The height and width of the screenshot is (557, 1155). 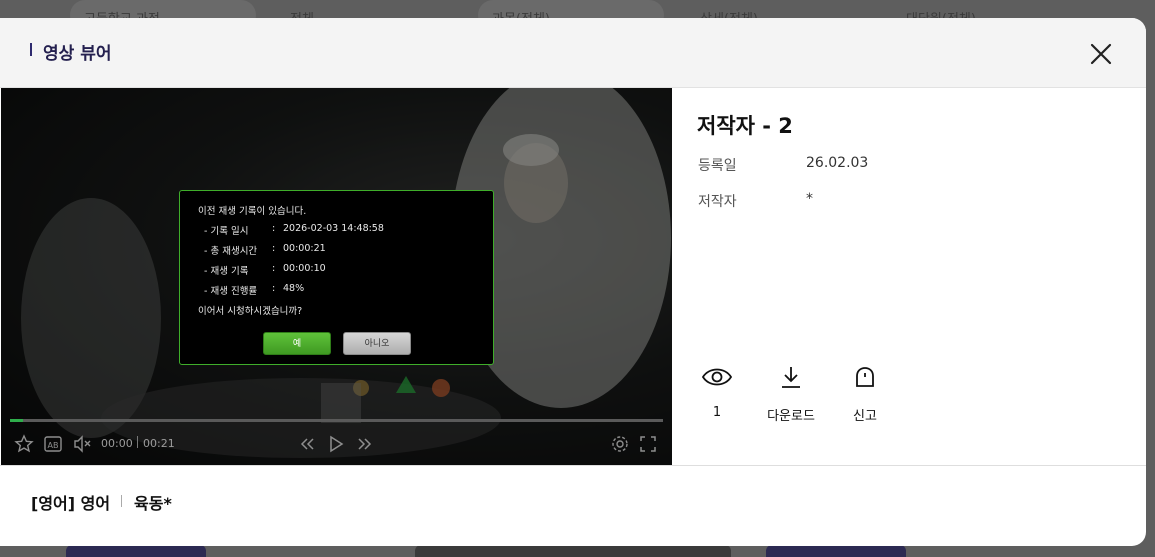 What do you see at coordinates (82, 444) in the screenshot?
I see `mute-icon` at bounding box center [82, 444].